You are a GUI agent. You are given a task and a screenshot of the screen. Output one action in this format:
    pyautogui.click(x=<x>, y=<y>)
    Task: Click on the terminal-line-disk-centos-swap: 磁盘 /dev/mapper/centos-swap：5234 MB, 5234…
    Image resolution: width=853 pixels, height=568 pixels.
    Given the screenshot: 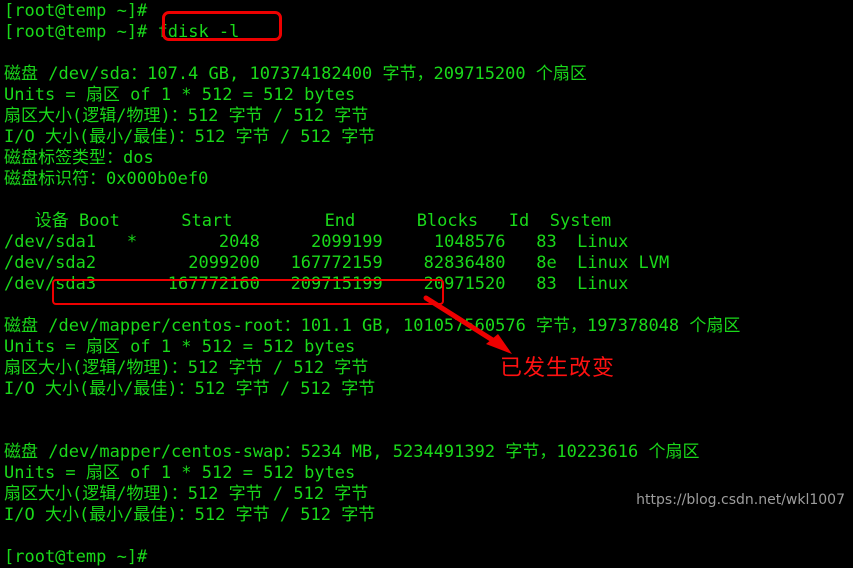 What is the action you would take?
    pyautogui.click(x=352, y=452)
    